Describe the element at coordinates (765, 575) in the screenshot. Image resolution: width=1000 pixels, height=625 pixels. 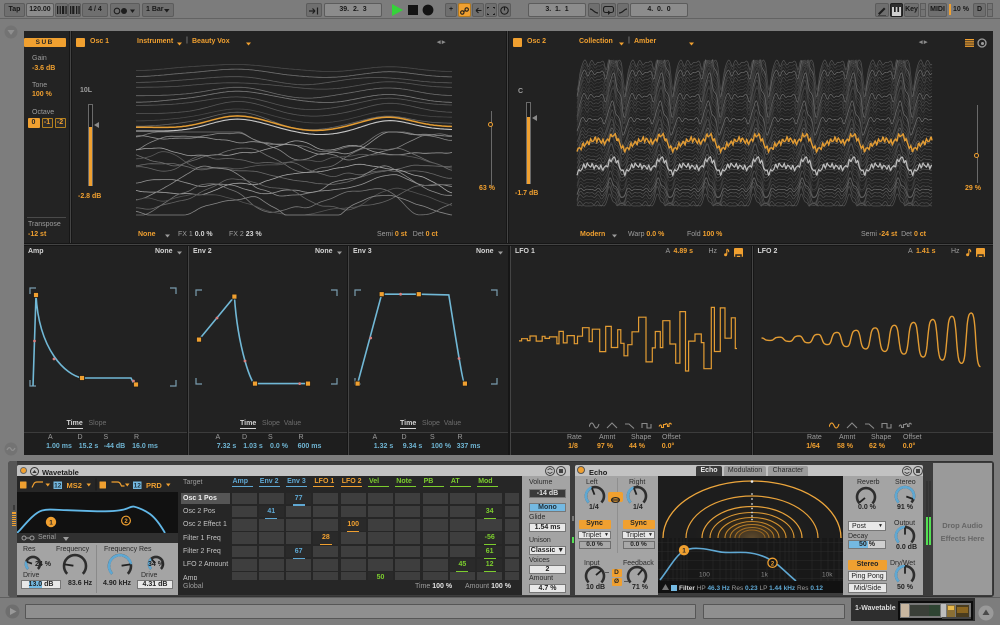
I see `svg-text: 1k` at that location.